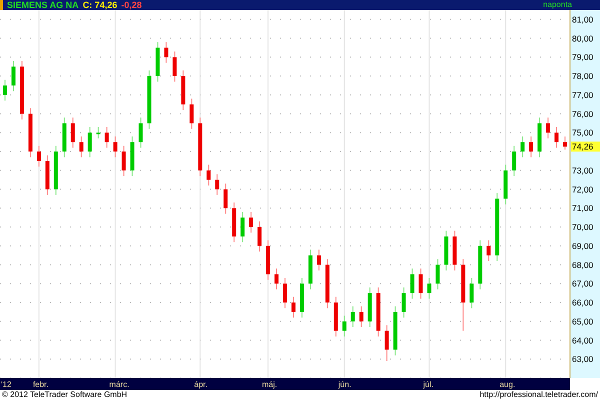  What do you see at coordinates (583, 19) in the screenshot?
I see `price-tick-label: 81,00` at bounding box center [583, 19].